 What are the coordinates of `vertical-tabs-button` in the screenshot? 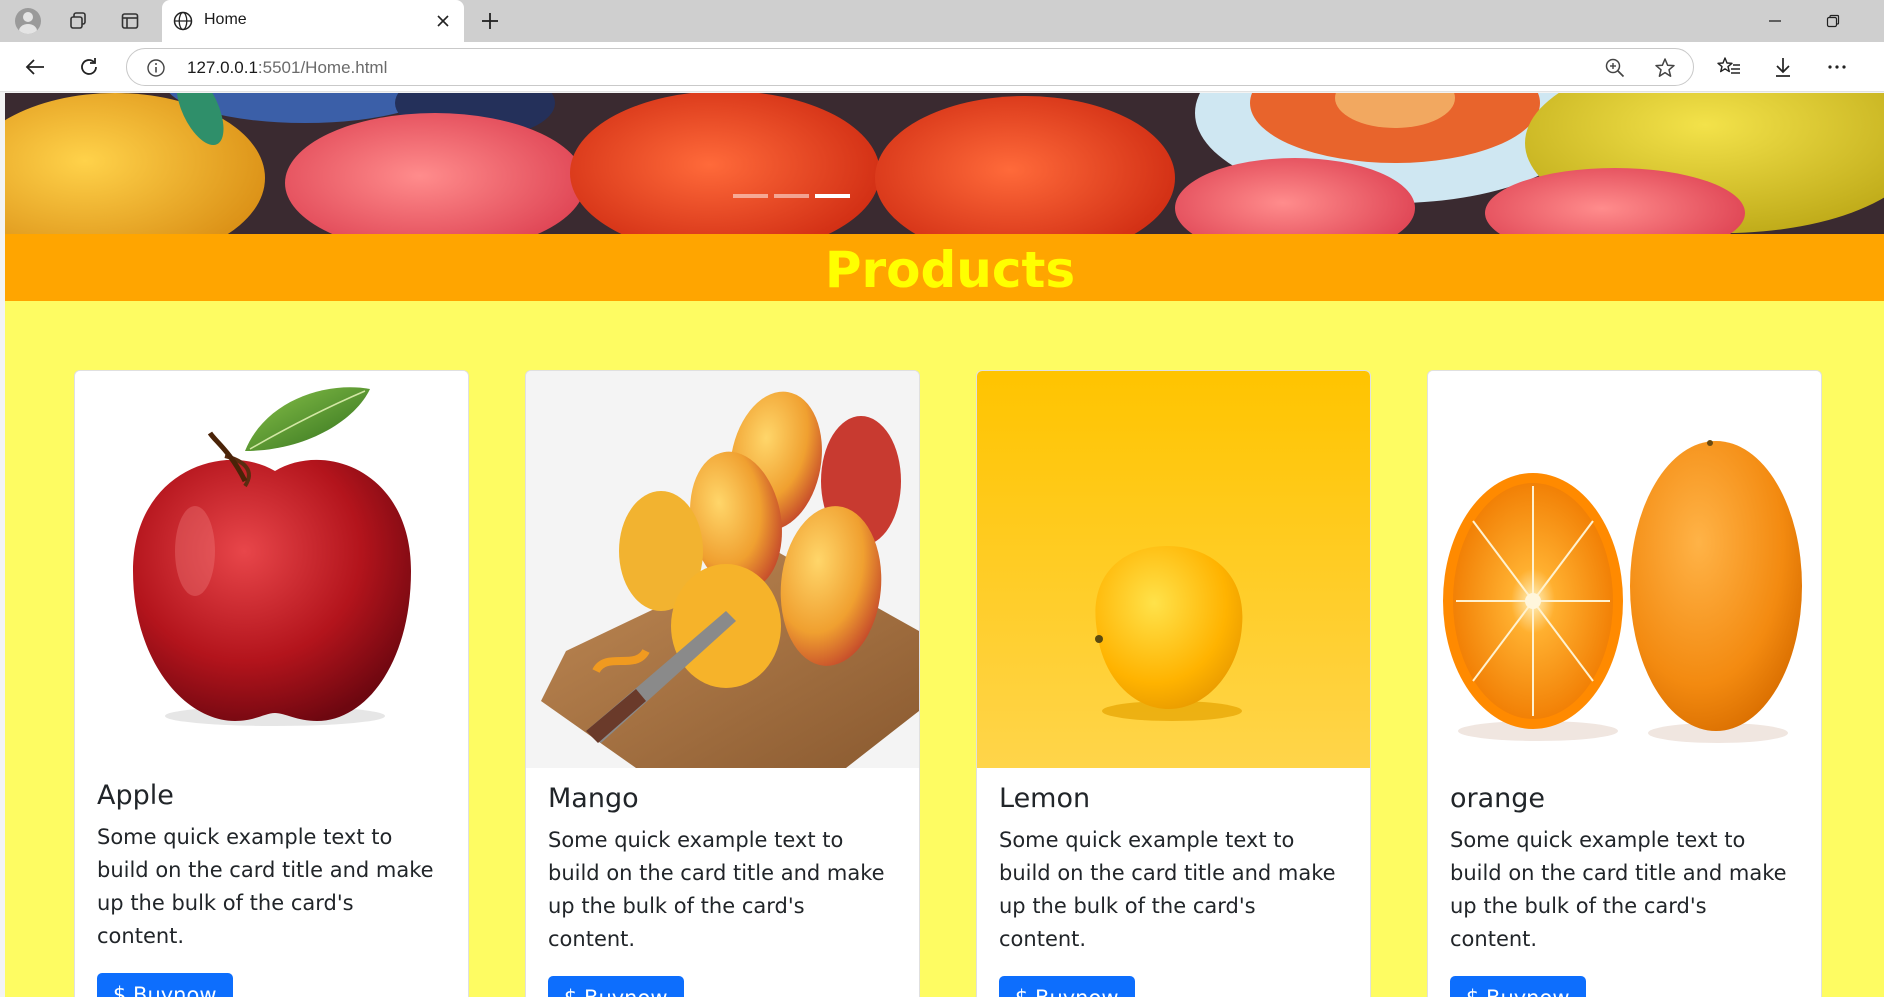 It's located at (130, 21).